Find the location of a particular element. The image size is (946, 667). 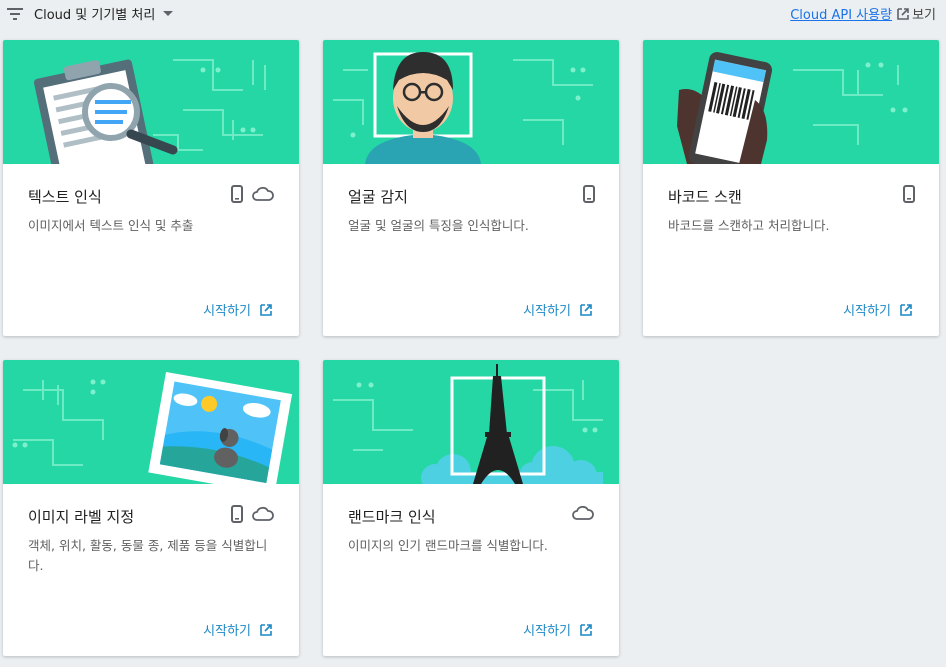

card-title: 바코드 스캔 is located at coordinates (705, 197).